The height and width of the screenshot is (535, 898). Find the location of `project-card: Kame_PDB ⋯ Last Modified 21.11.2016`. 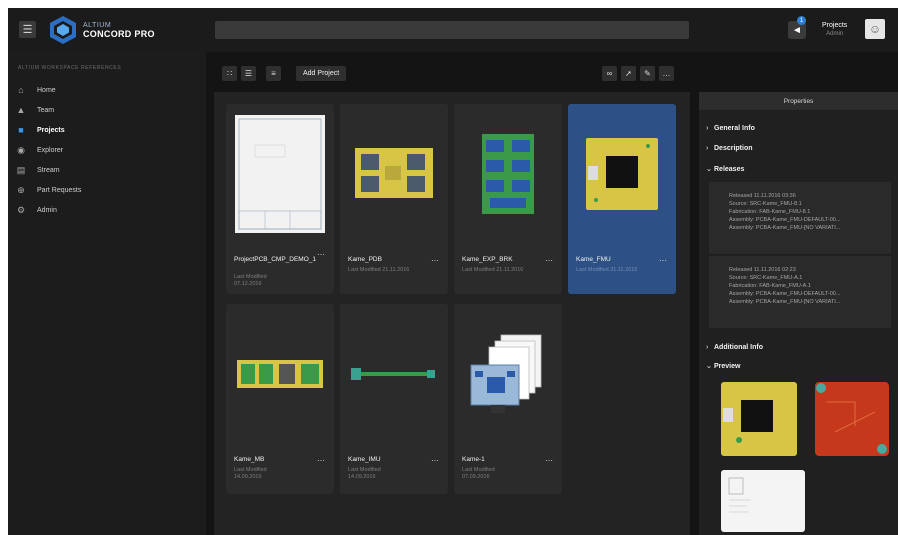

project-card: Kame_PDB ⋯ Last Modified 21.11.2016 is located at coordinates (394, 199).